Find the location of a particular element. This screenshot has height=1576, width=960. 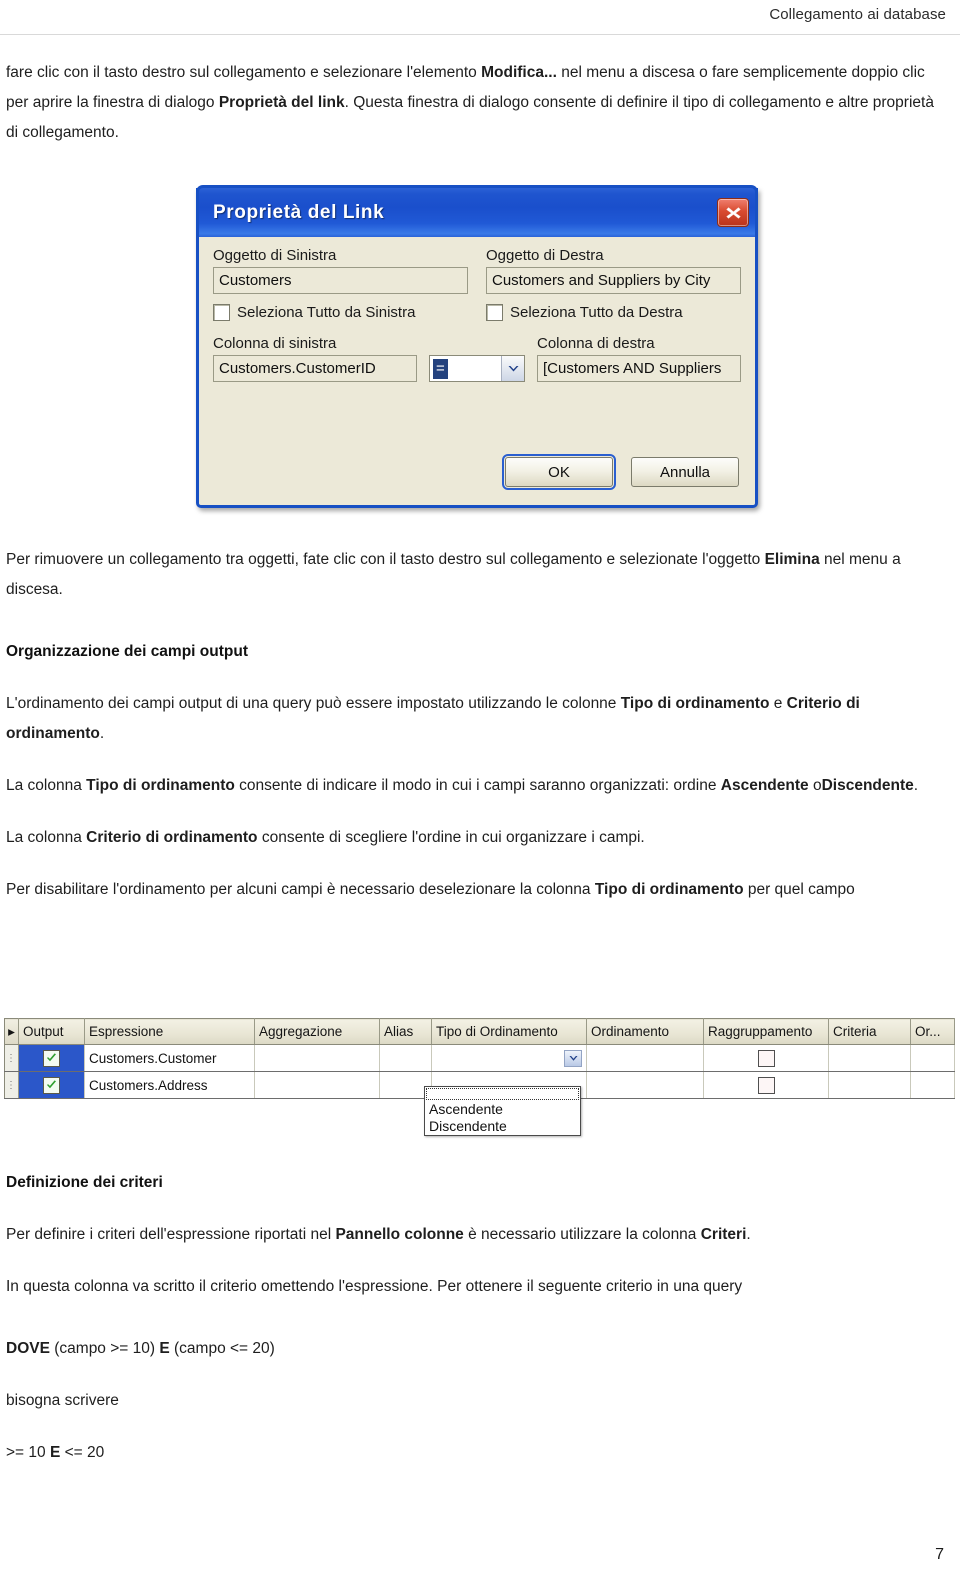

running-header-text: Collegamento ai database is located at coordinates (857, 14).